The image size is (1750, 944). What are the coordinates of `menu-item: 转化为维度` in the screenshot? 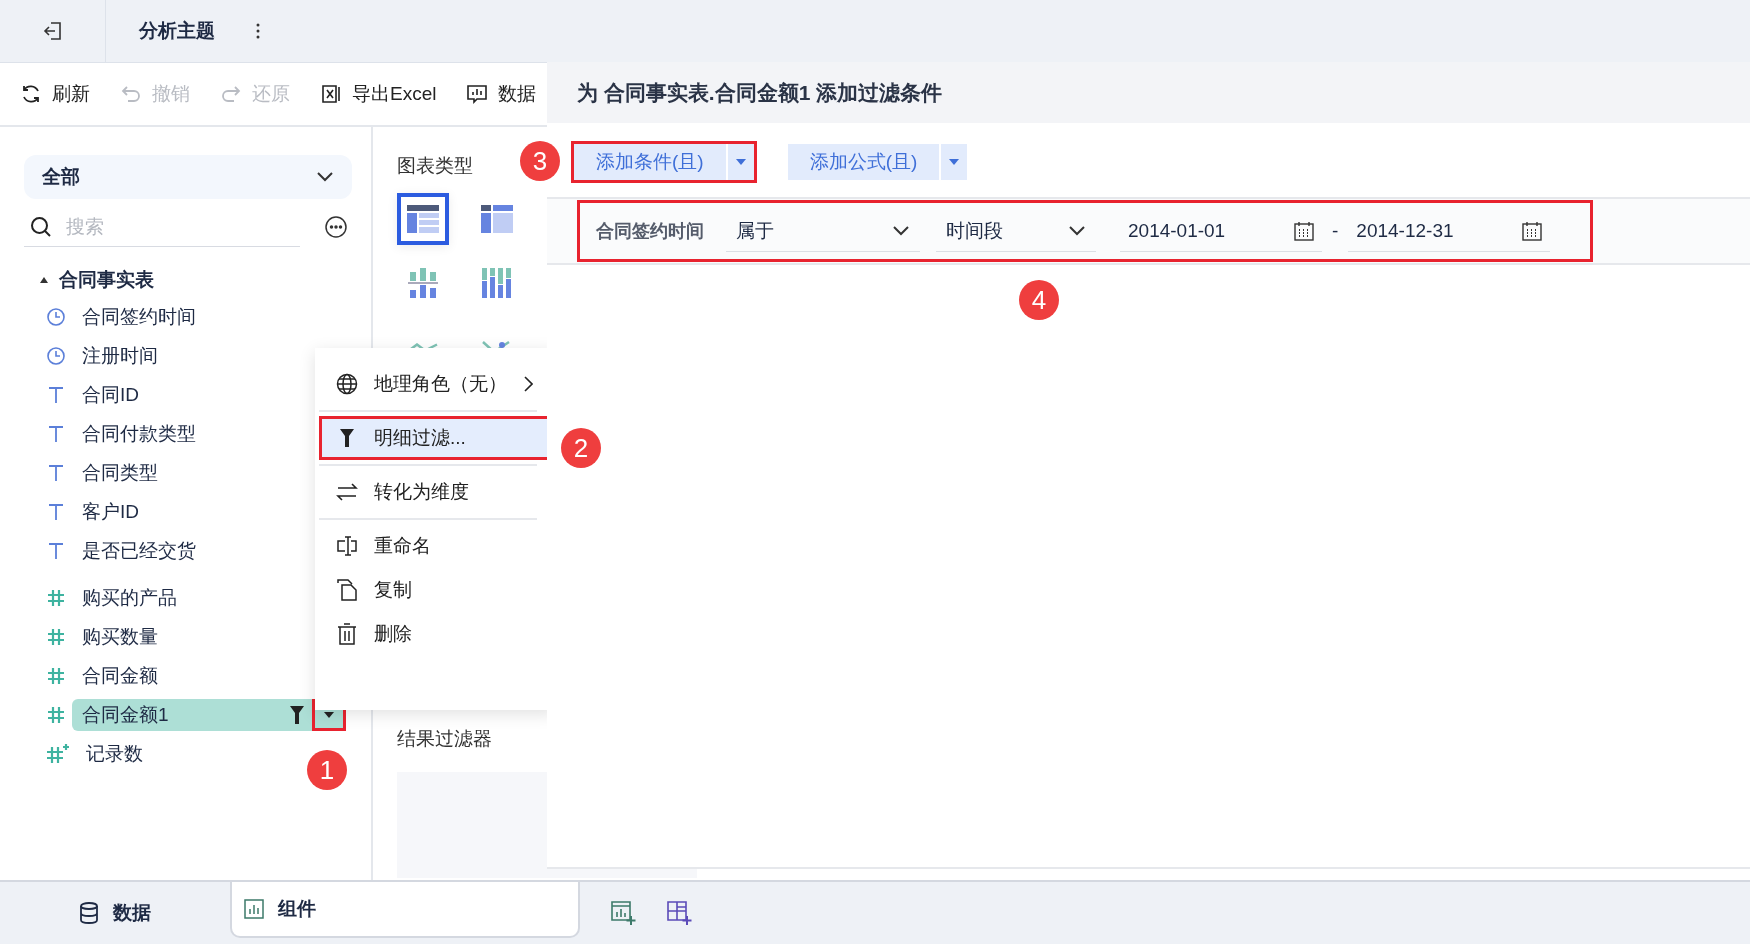 It's located at (435, 492).